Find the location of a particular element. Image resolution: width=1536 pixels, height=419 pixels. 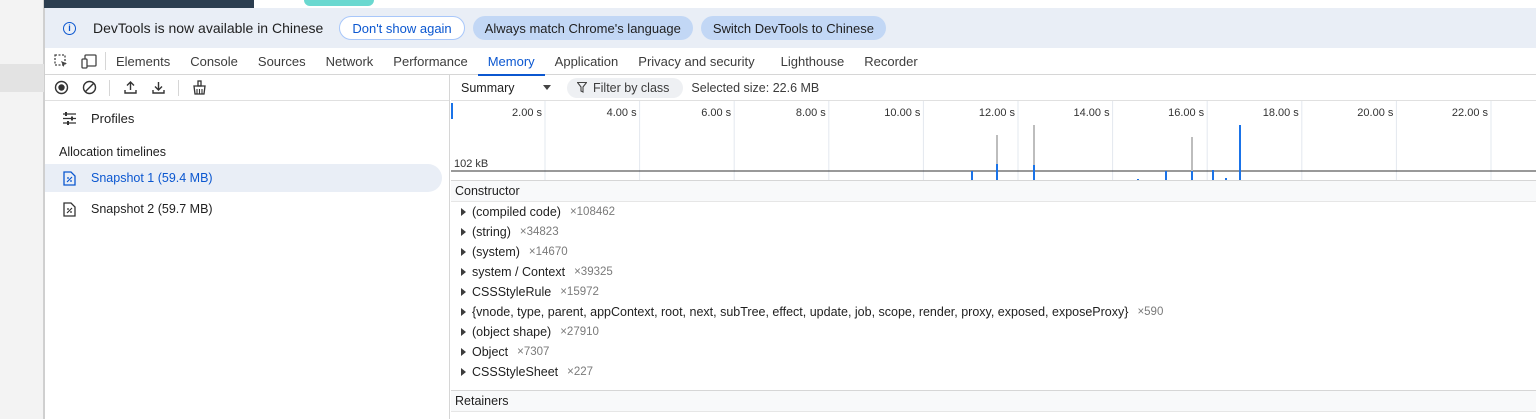

constructor-name: CSSStyleSheet is located at coordinates (515, 372).